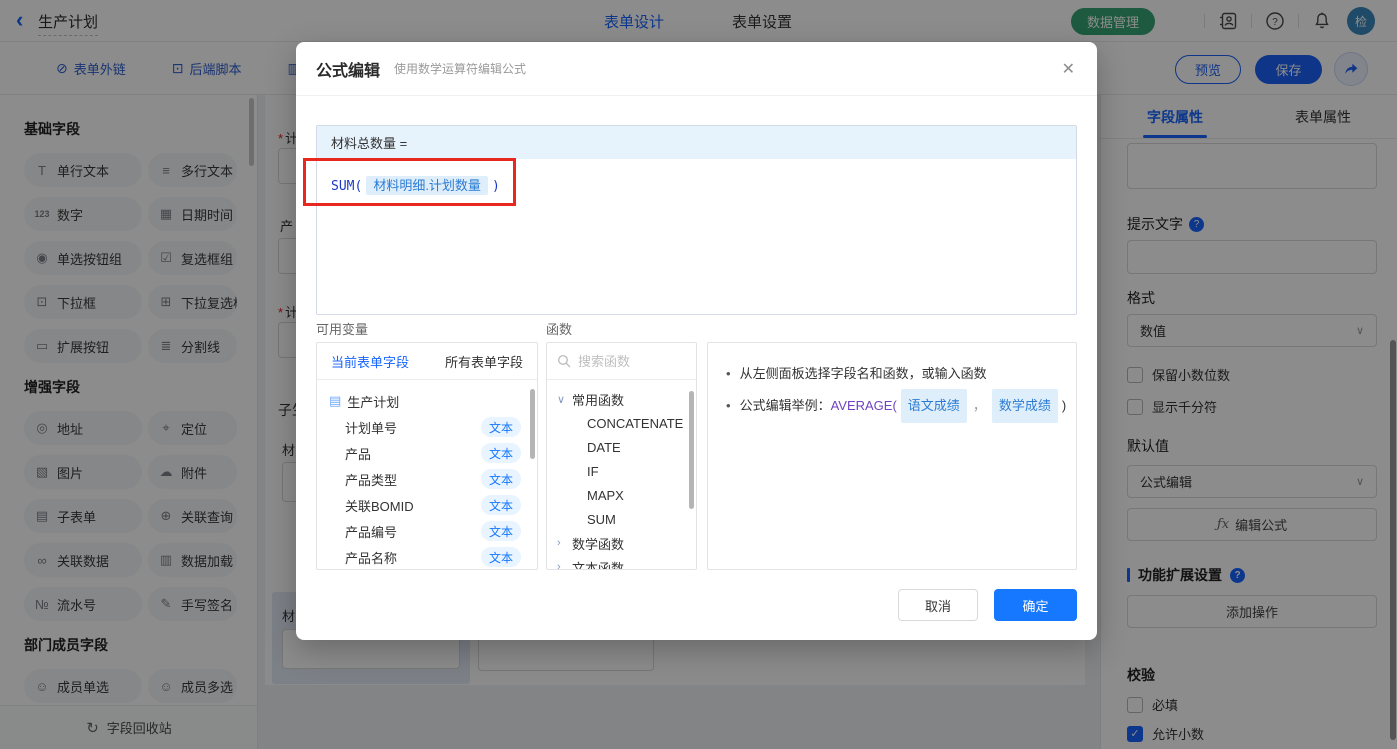  What do you see at coordinates (1035, 605) in the screenshot?
I see `confirm-button: 确定` at bounding box center [1035, 605].